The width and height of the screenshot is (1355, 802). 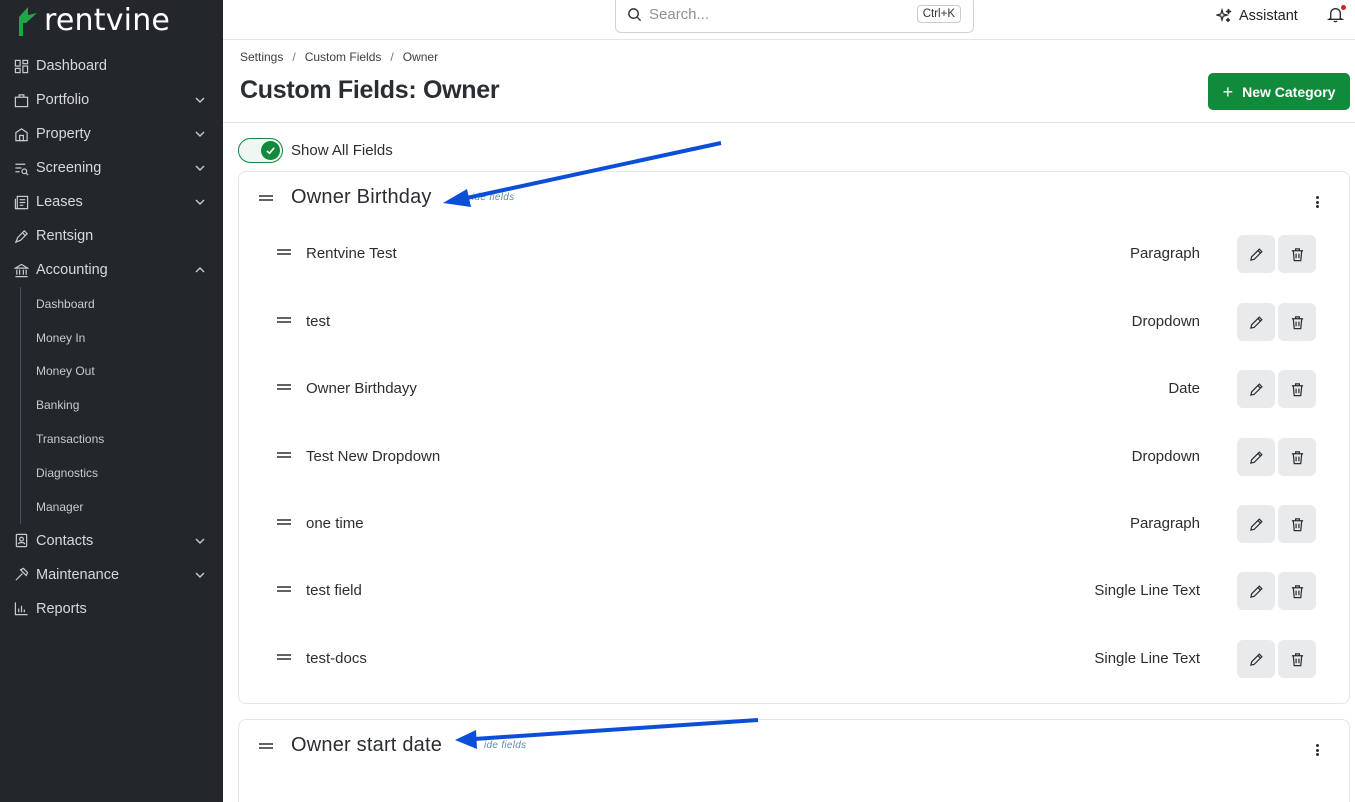 I want to click on toggle-knob, so click(x=270, y=150).